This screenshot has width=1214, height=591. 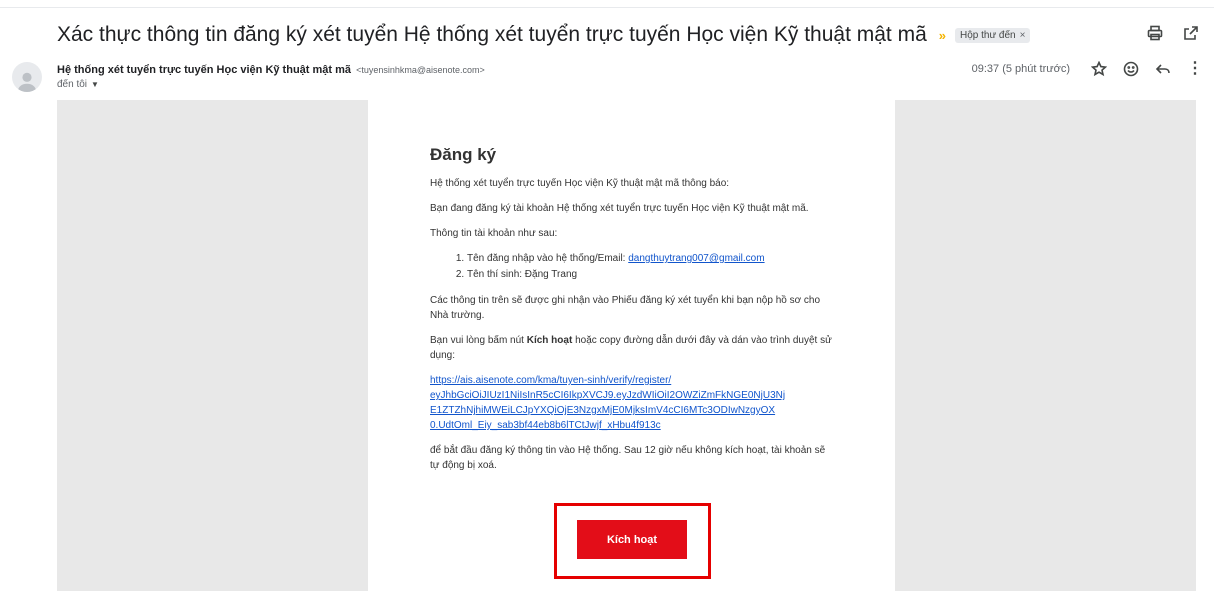 I want to click on inbox-label-text: Hộp thư đến, so click(x=987, y=35).